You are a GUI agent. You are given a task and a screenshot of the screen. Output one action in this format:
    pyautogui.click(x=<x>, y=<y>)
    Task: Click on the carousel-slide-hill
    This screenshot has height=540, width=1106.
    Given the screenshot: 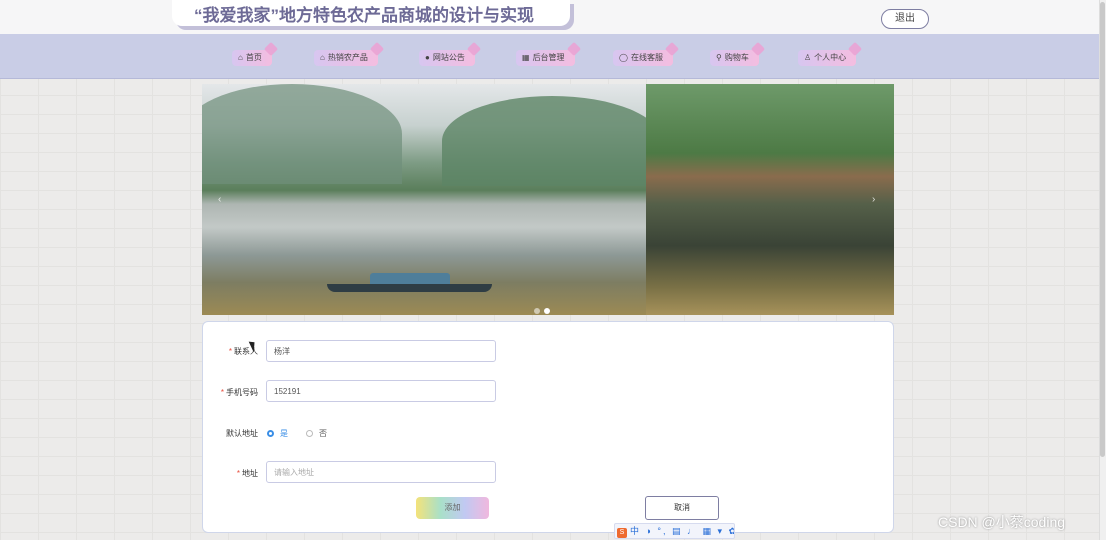 What is the action you would take?
    pyautogui.click(x=770, y=199)
    